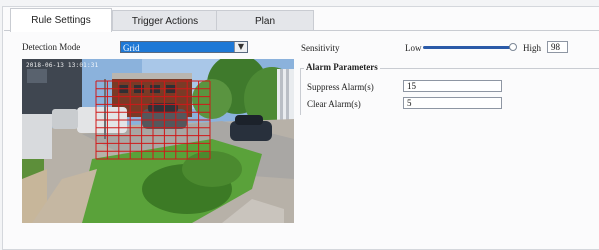 The width and height of the screenshot is (599, 250). I want to click on tab-bar: Rule Settings Trigger Actions Plan, so click(301, 19).